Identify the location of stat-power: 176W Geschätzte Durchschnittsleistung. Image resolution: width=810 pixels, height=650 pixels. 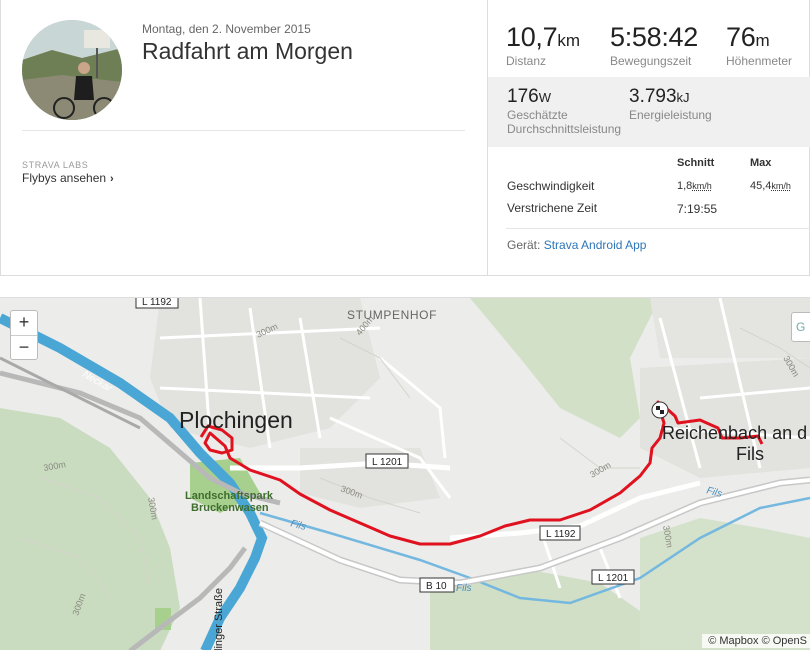
(564, 111).